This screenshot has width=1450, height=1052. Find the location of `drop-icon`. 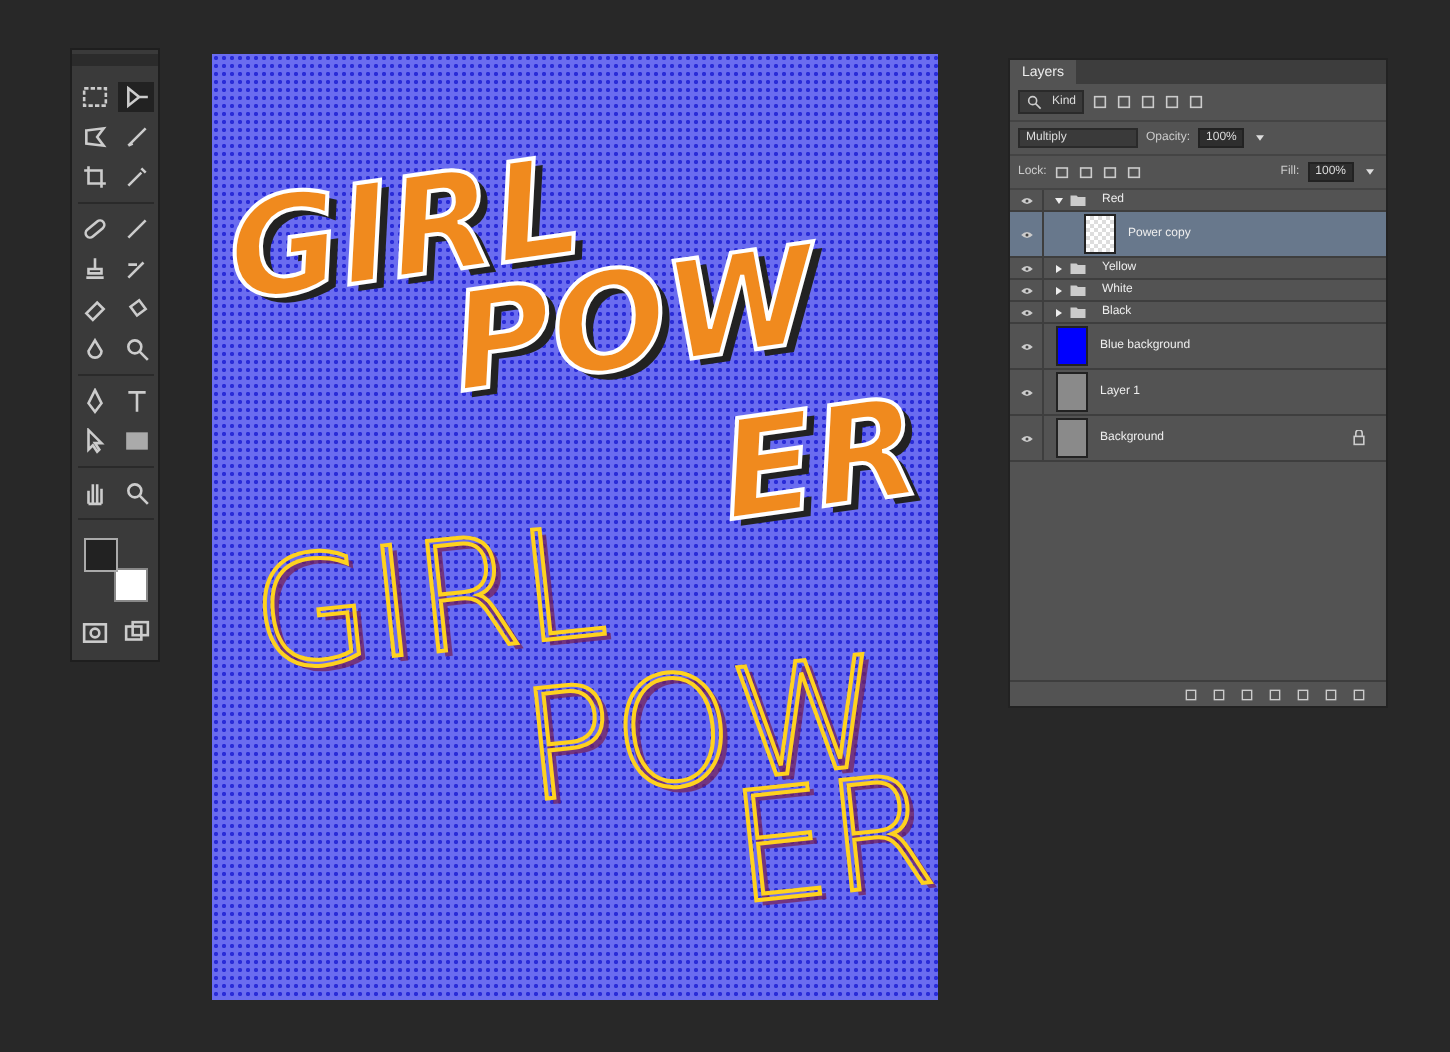

drop-icon is located at coordinates (94, 349).